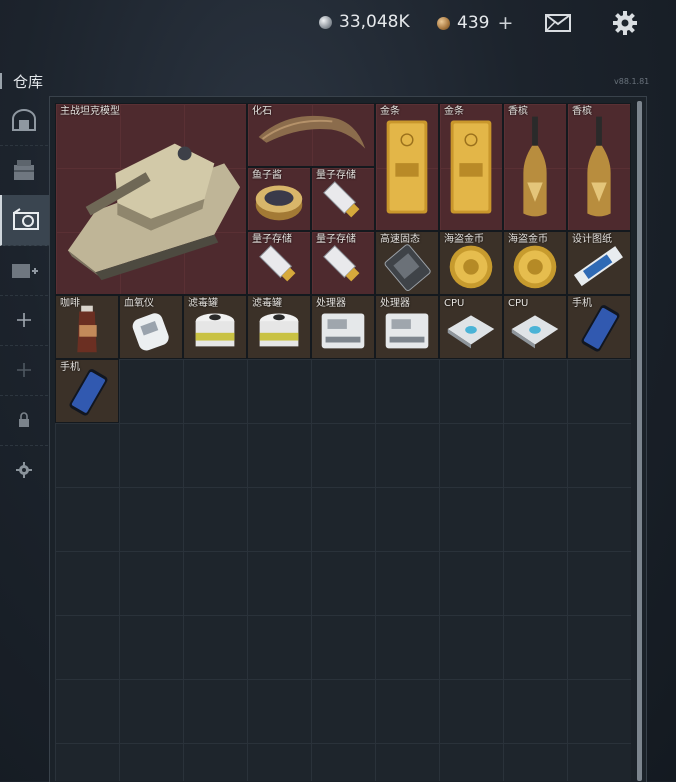  Describe the element at coordinates (639, 441) in the screenshot. I see `scrollbar` at that location.